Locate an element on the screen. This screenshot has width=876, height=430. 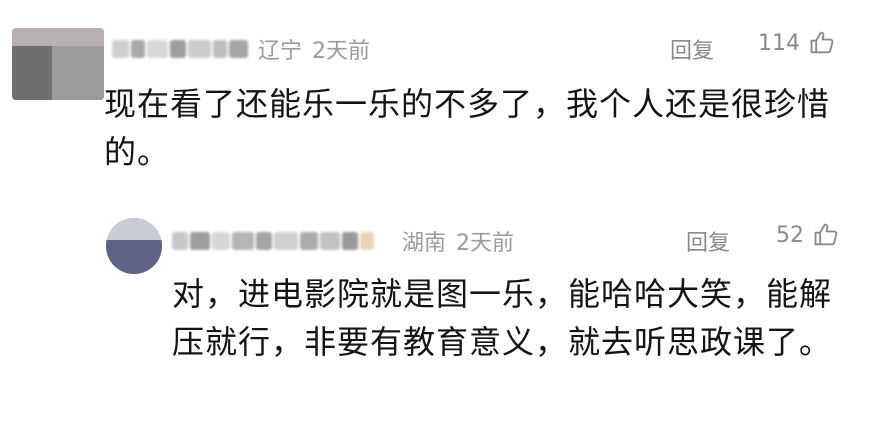
location: 辽宁 is located at coordinates (280, 51).